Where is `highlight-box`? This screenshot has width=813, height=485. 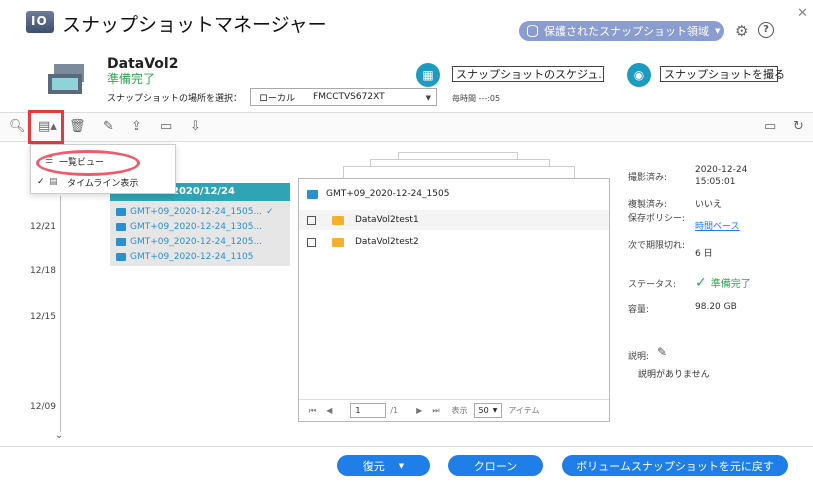 highlight-box is located at coordinates (46, 127).